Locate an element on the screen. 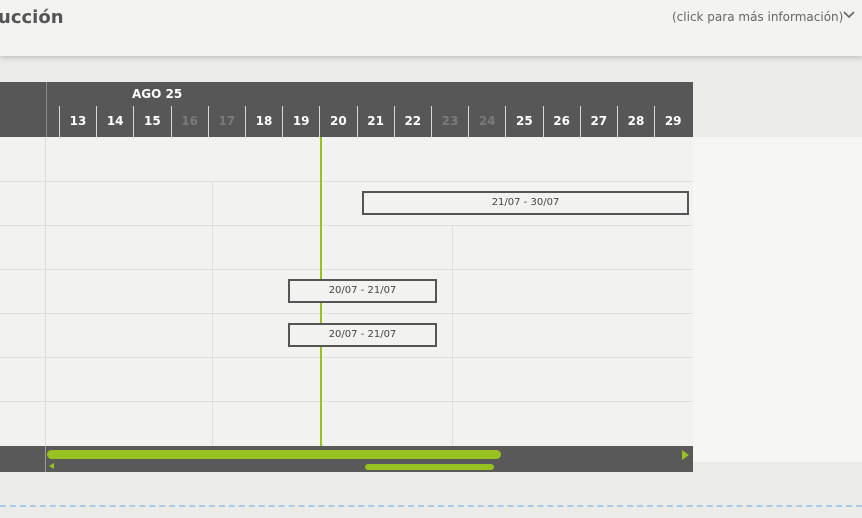 The image size is (862, 518). task-bar: 21/07 - 30/07 is located at coordinates (525, 203).